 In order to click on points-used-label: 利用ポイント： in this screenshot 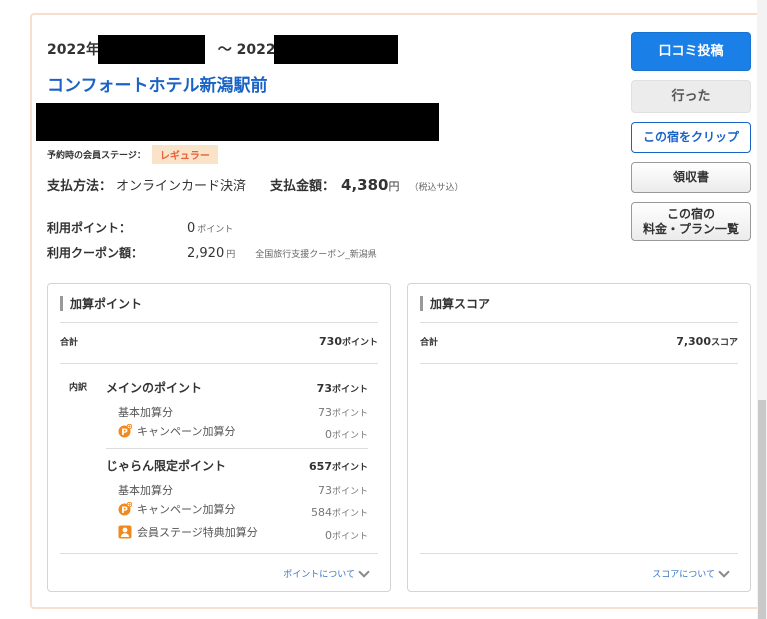, I will do `click(89, 228)`.